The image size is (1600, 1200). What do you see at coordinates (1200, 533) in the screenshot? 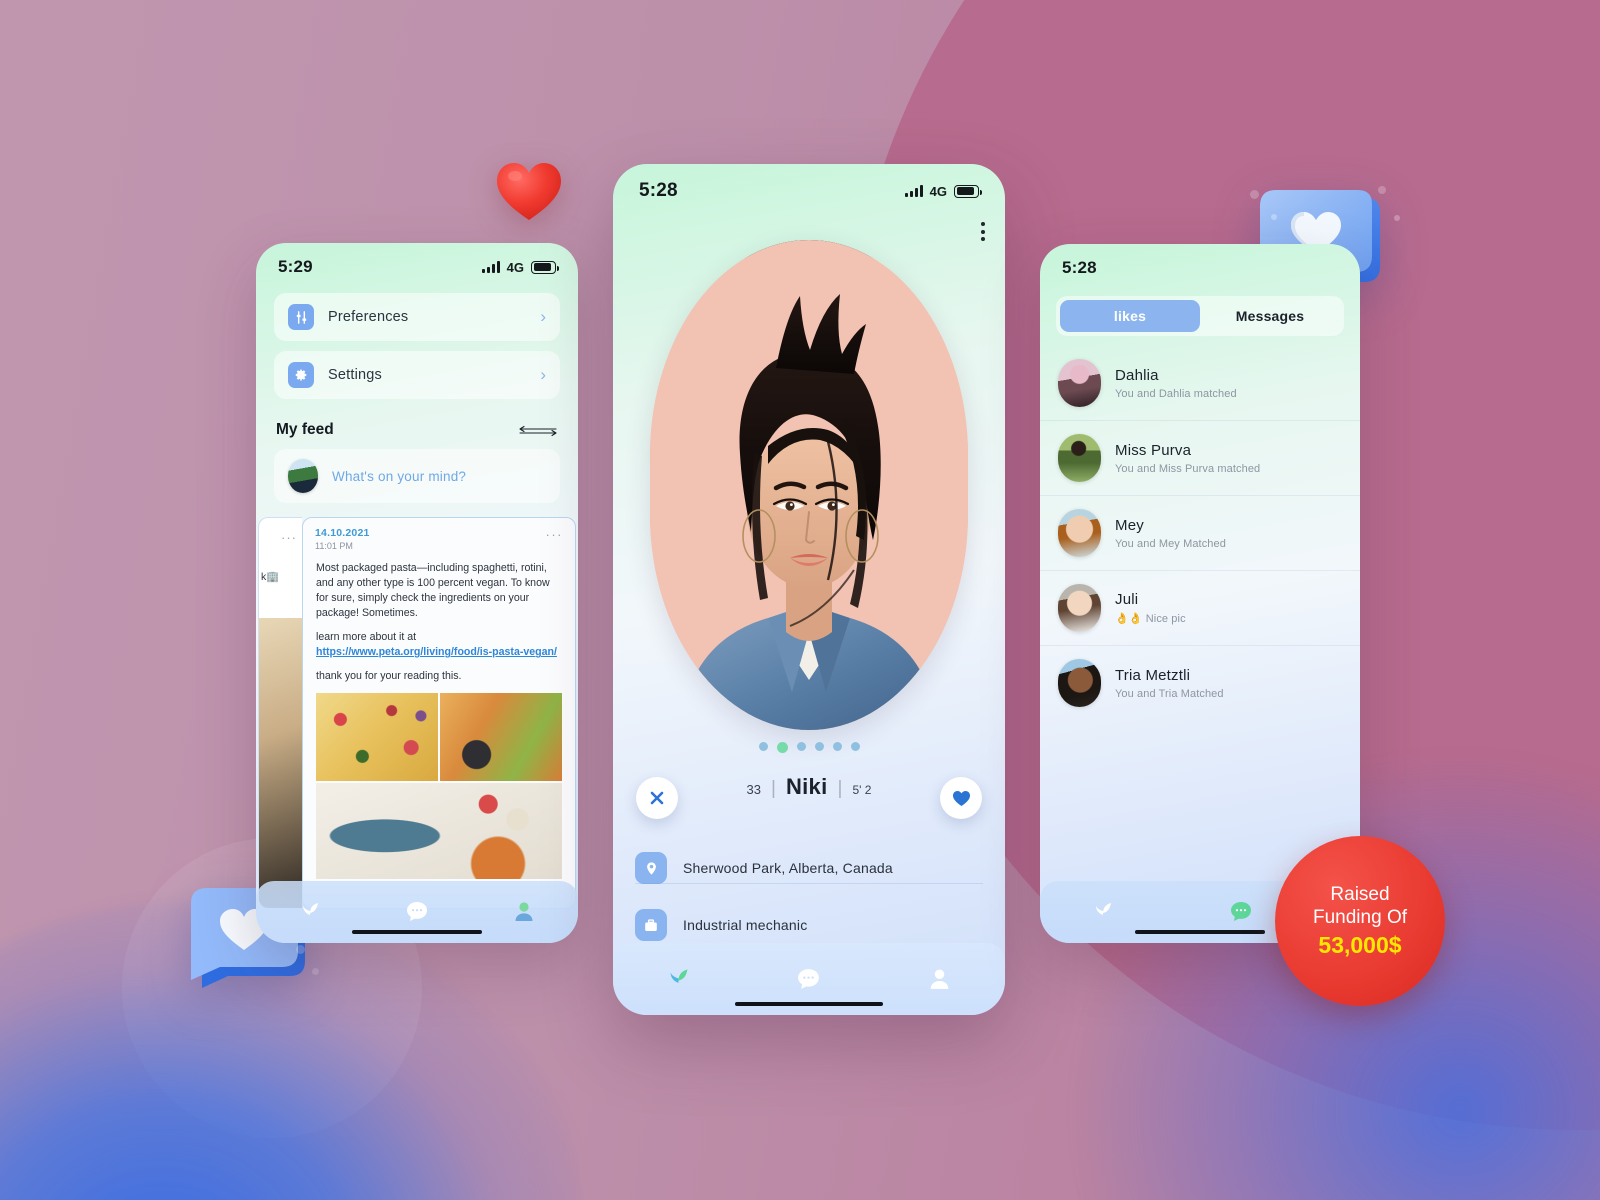
I see `list-item: Mey You and Mey Matched` at bounding box center [1200, 533].